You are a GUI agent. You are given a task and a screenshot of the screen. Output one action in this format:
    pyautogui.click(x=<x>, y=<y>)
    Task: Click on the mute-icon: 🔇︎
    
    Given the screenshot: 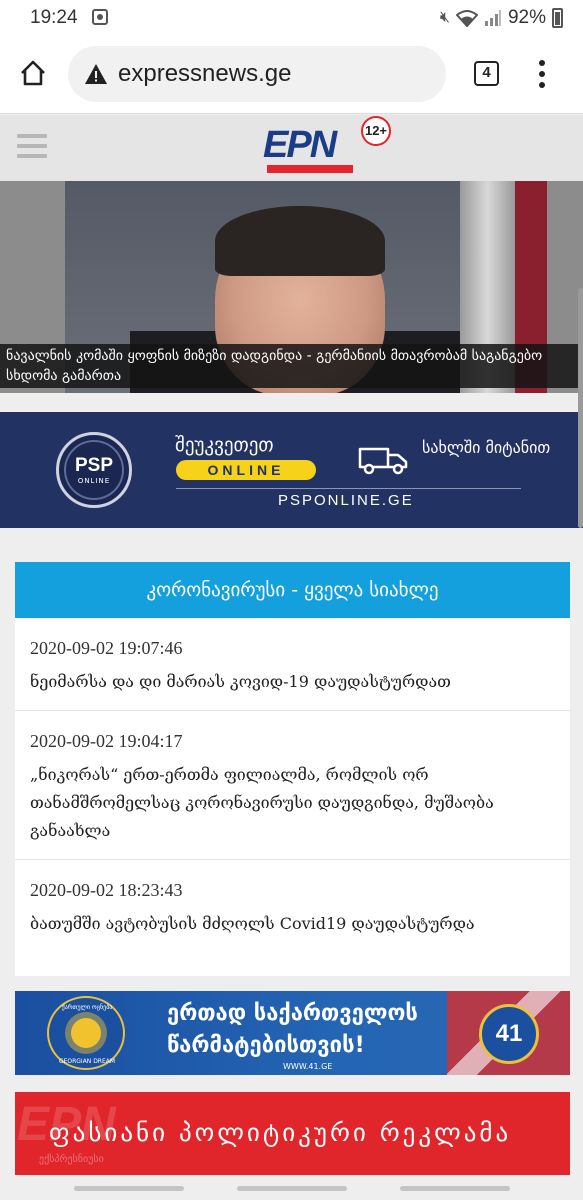 What is the action you would take?
    pyautogui.click(x=444, y=17)
    